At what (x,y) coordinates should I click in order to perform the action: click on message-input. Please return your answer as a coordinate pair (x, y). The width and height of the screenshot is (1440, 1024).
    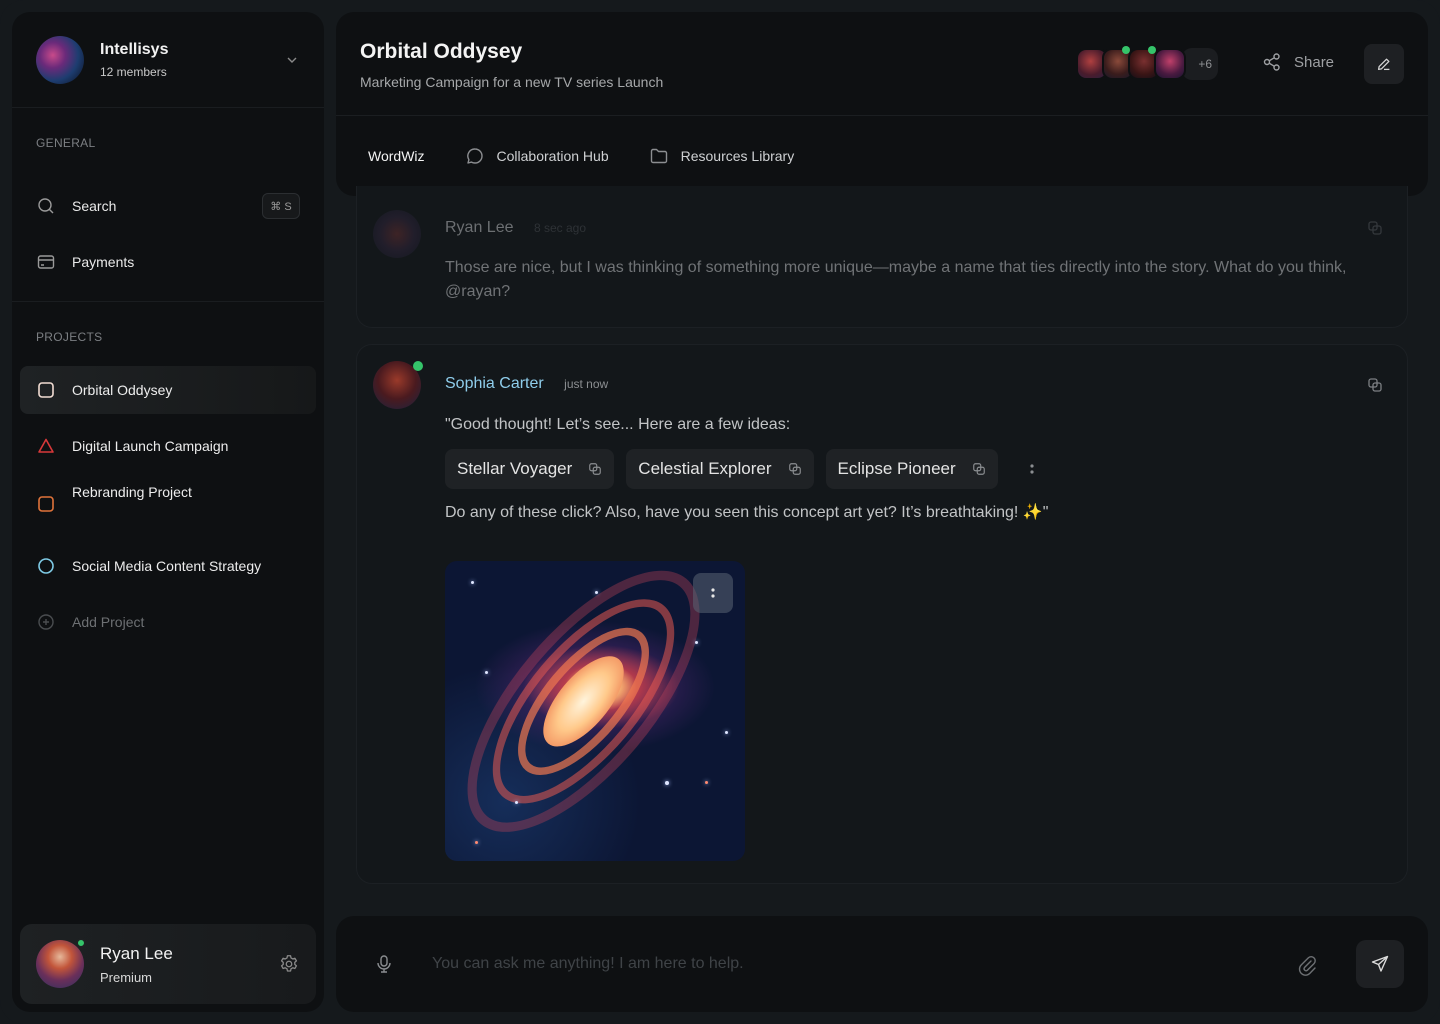
    Looking at the image, I should click on (852, 964).